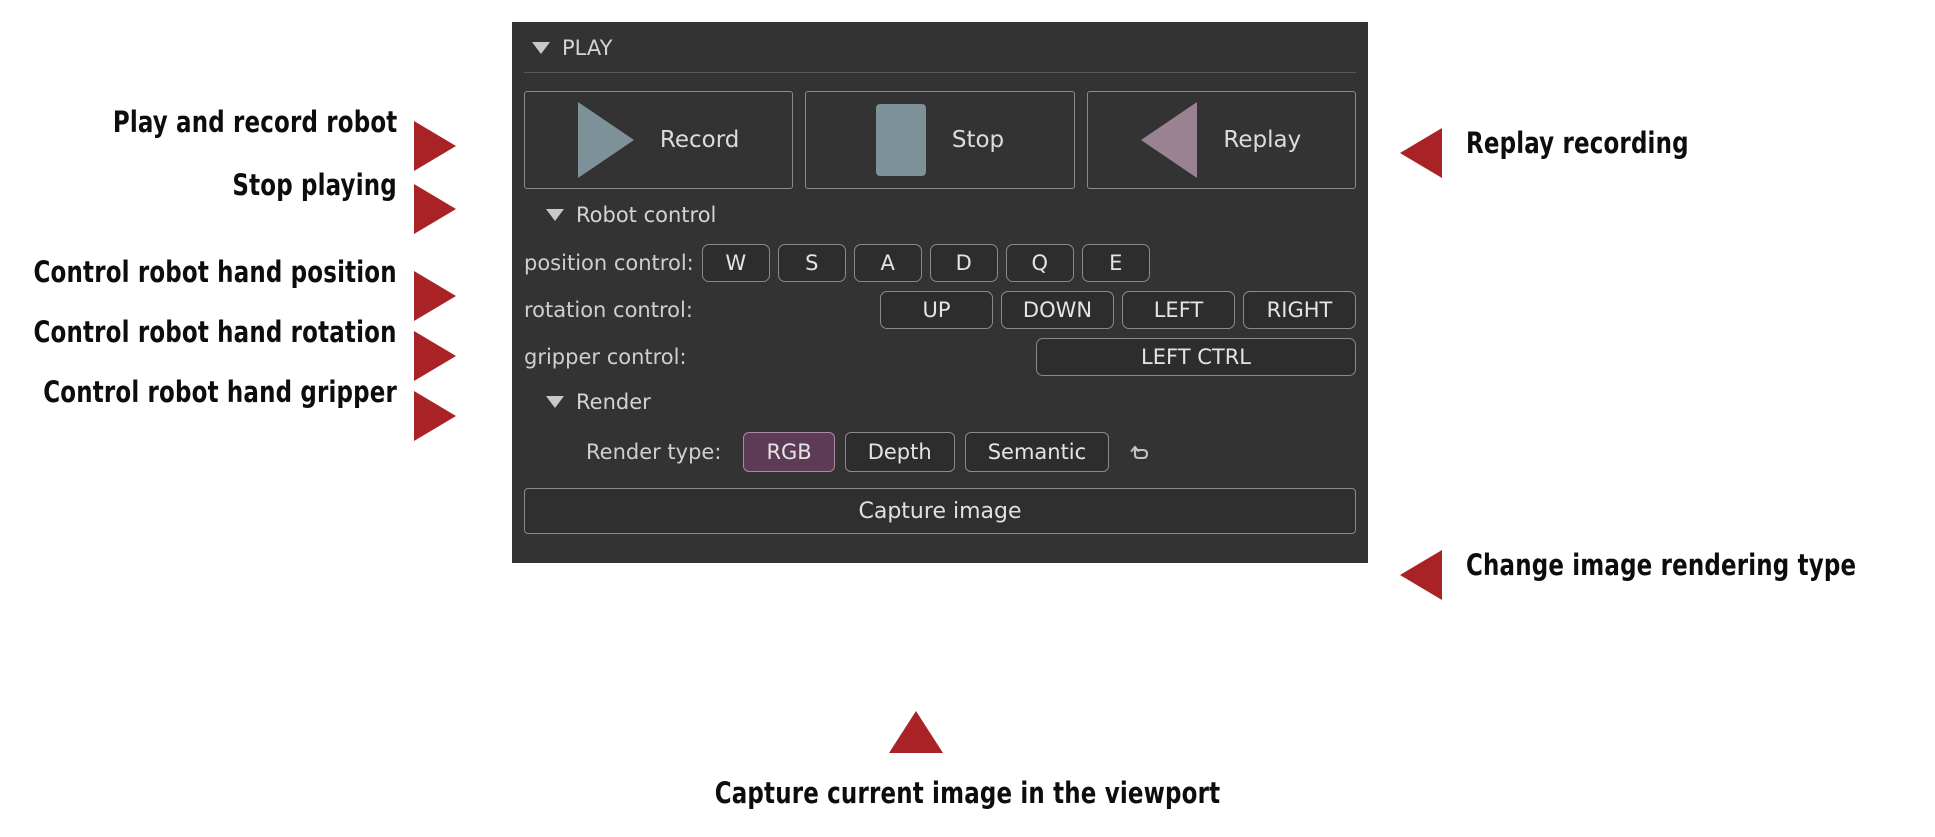 The height and width of the screenshot is (837, 1935). Describe the element at coordinates (887, 263) in the screenshot. I see `key-a: A` at that location.